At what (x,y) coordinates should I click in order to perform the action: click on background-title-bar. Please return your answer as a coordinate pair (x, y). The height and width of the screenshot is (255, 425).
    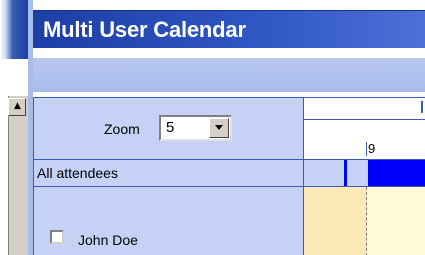
    Looking at the image, I should click on (14, 29).